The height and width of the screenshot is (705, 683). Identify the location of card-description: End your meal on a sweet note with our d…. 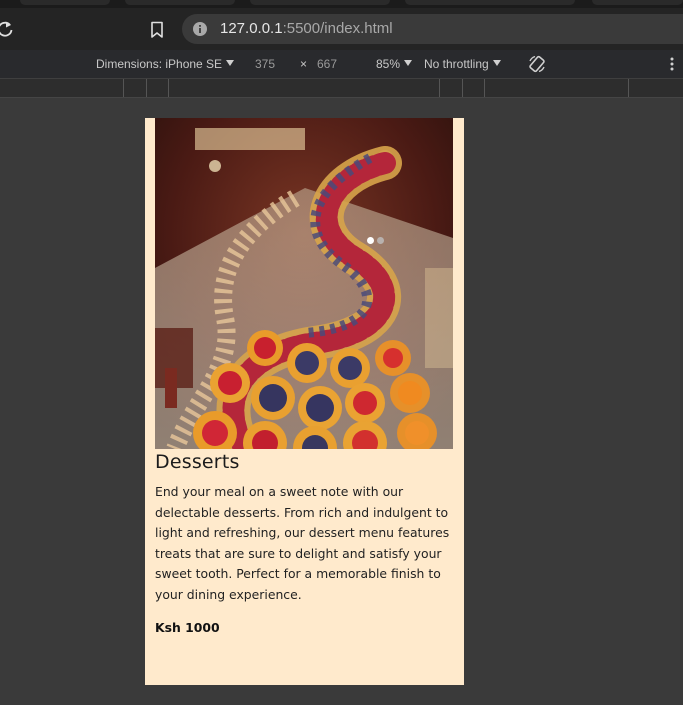
(302, 543).